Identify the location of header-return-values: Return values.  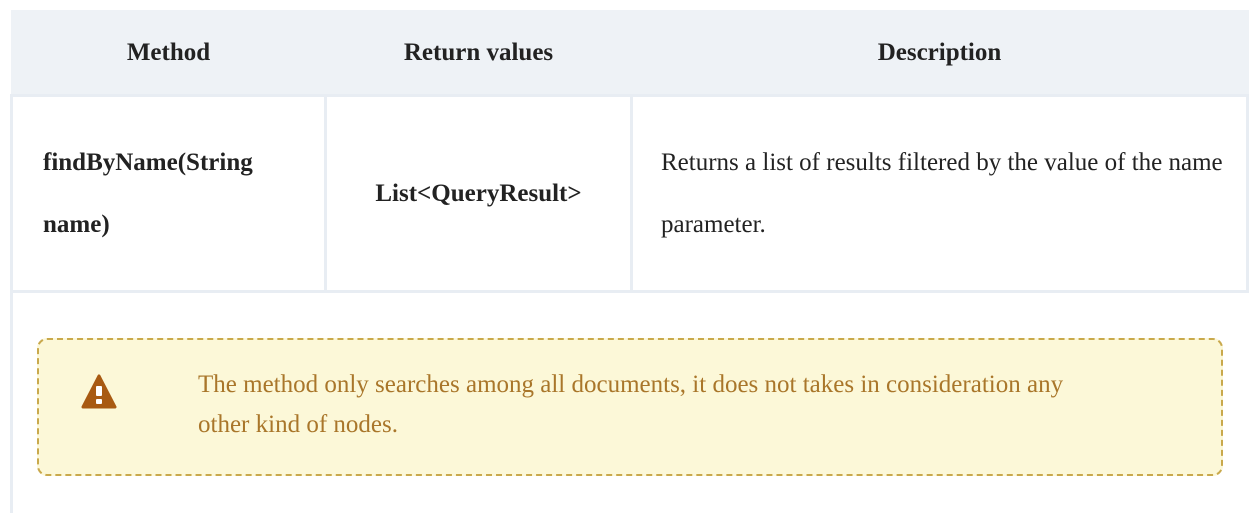
(478, 53).